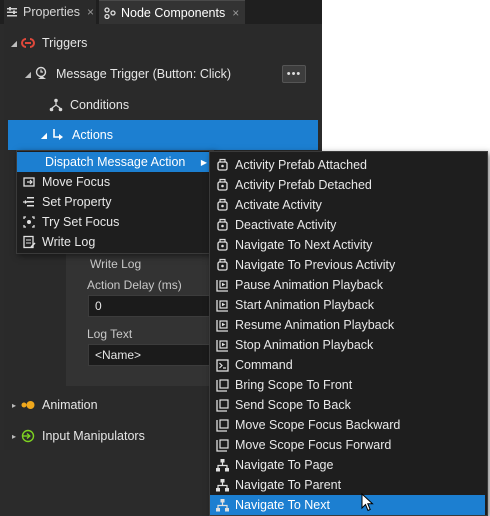 Image resolution: width=490 pixels, height=516 pixels. I want to click on menu-item-label: Dispatch Message Action, so click(115, 162).